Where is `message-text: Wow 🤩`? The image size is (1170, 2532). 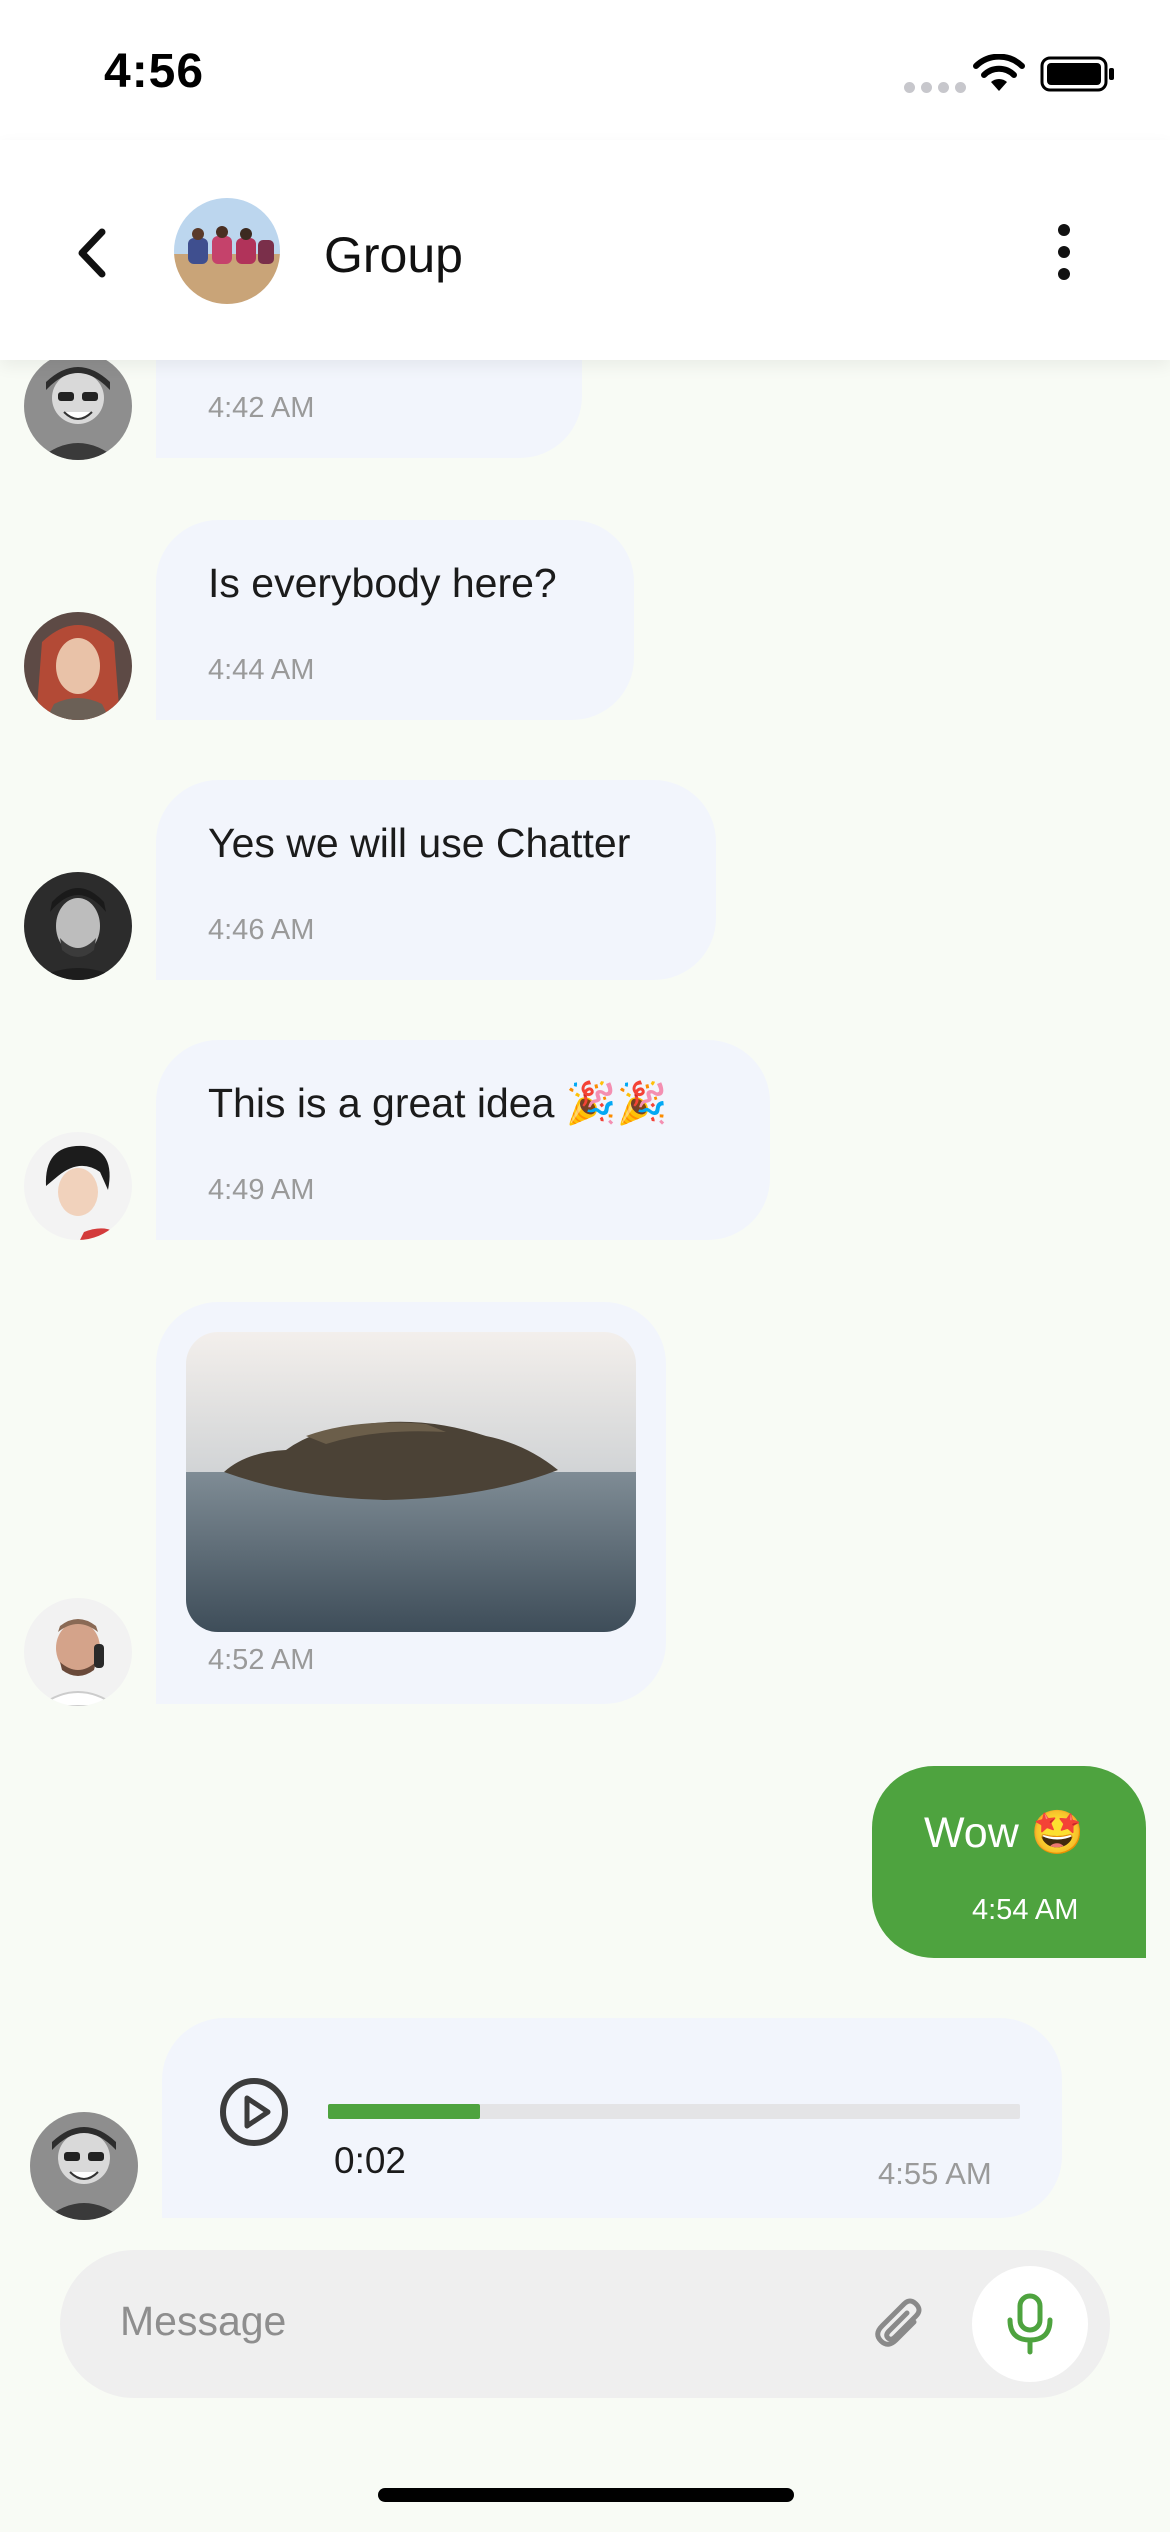 message-text: Wow 🤩 is located at coordinates (1004, 1833).